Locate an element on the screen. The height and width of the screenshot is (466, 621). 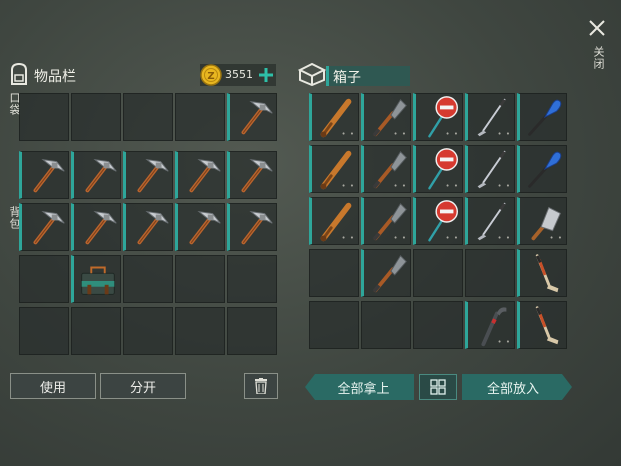
backpack-icon is located at coordinates (19, 73).